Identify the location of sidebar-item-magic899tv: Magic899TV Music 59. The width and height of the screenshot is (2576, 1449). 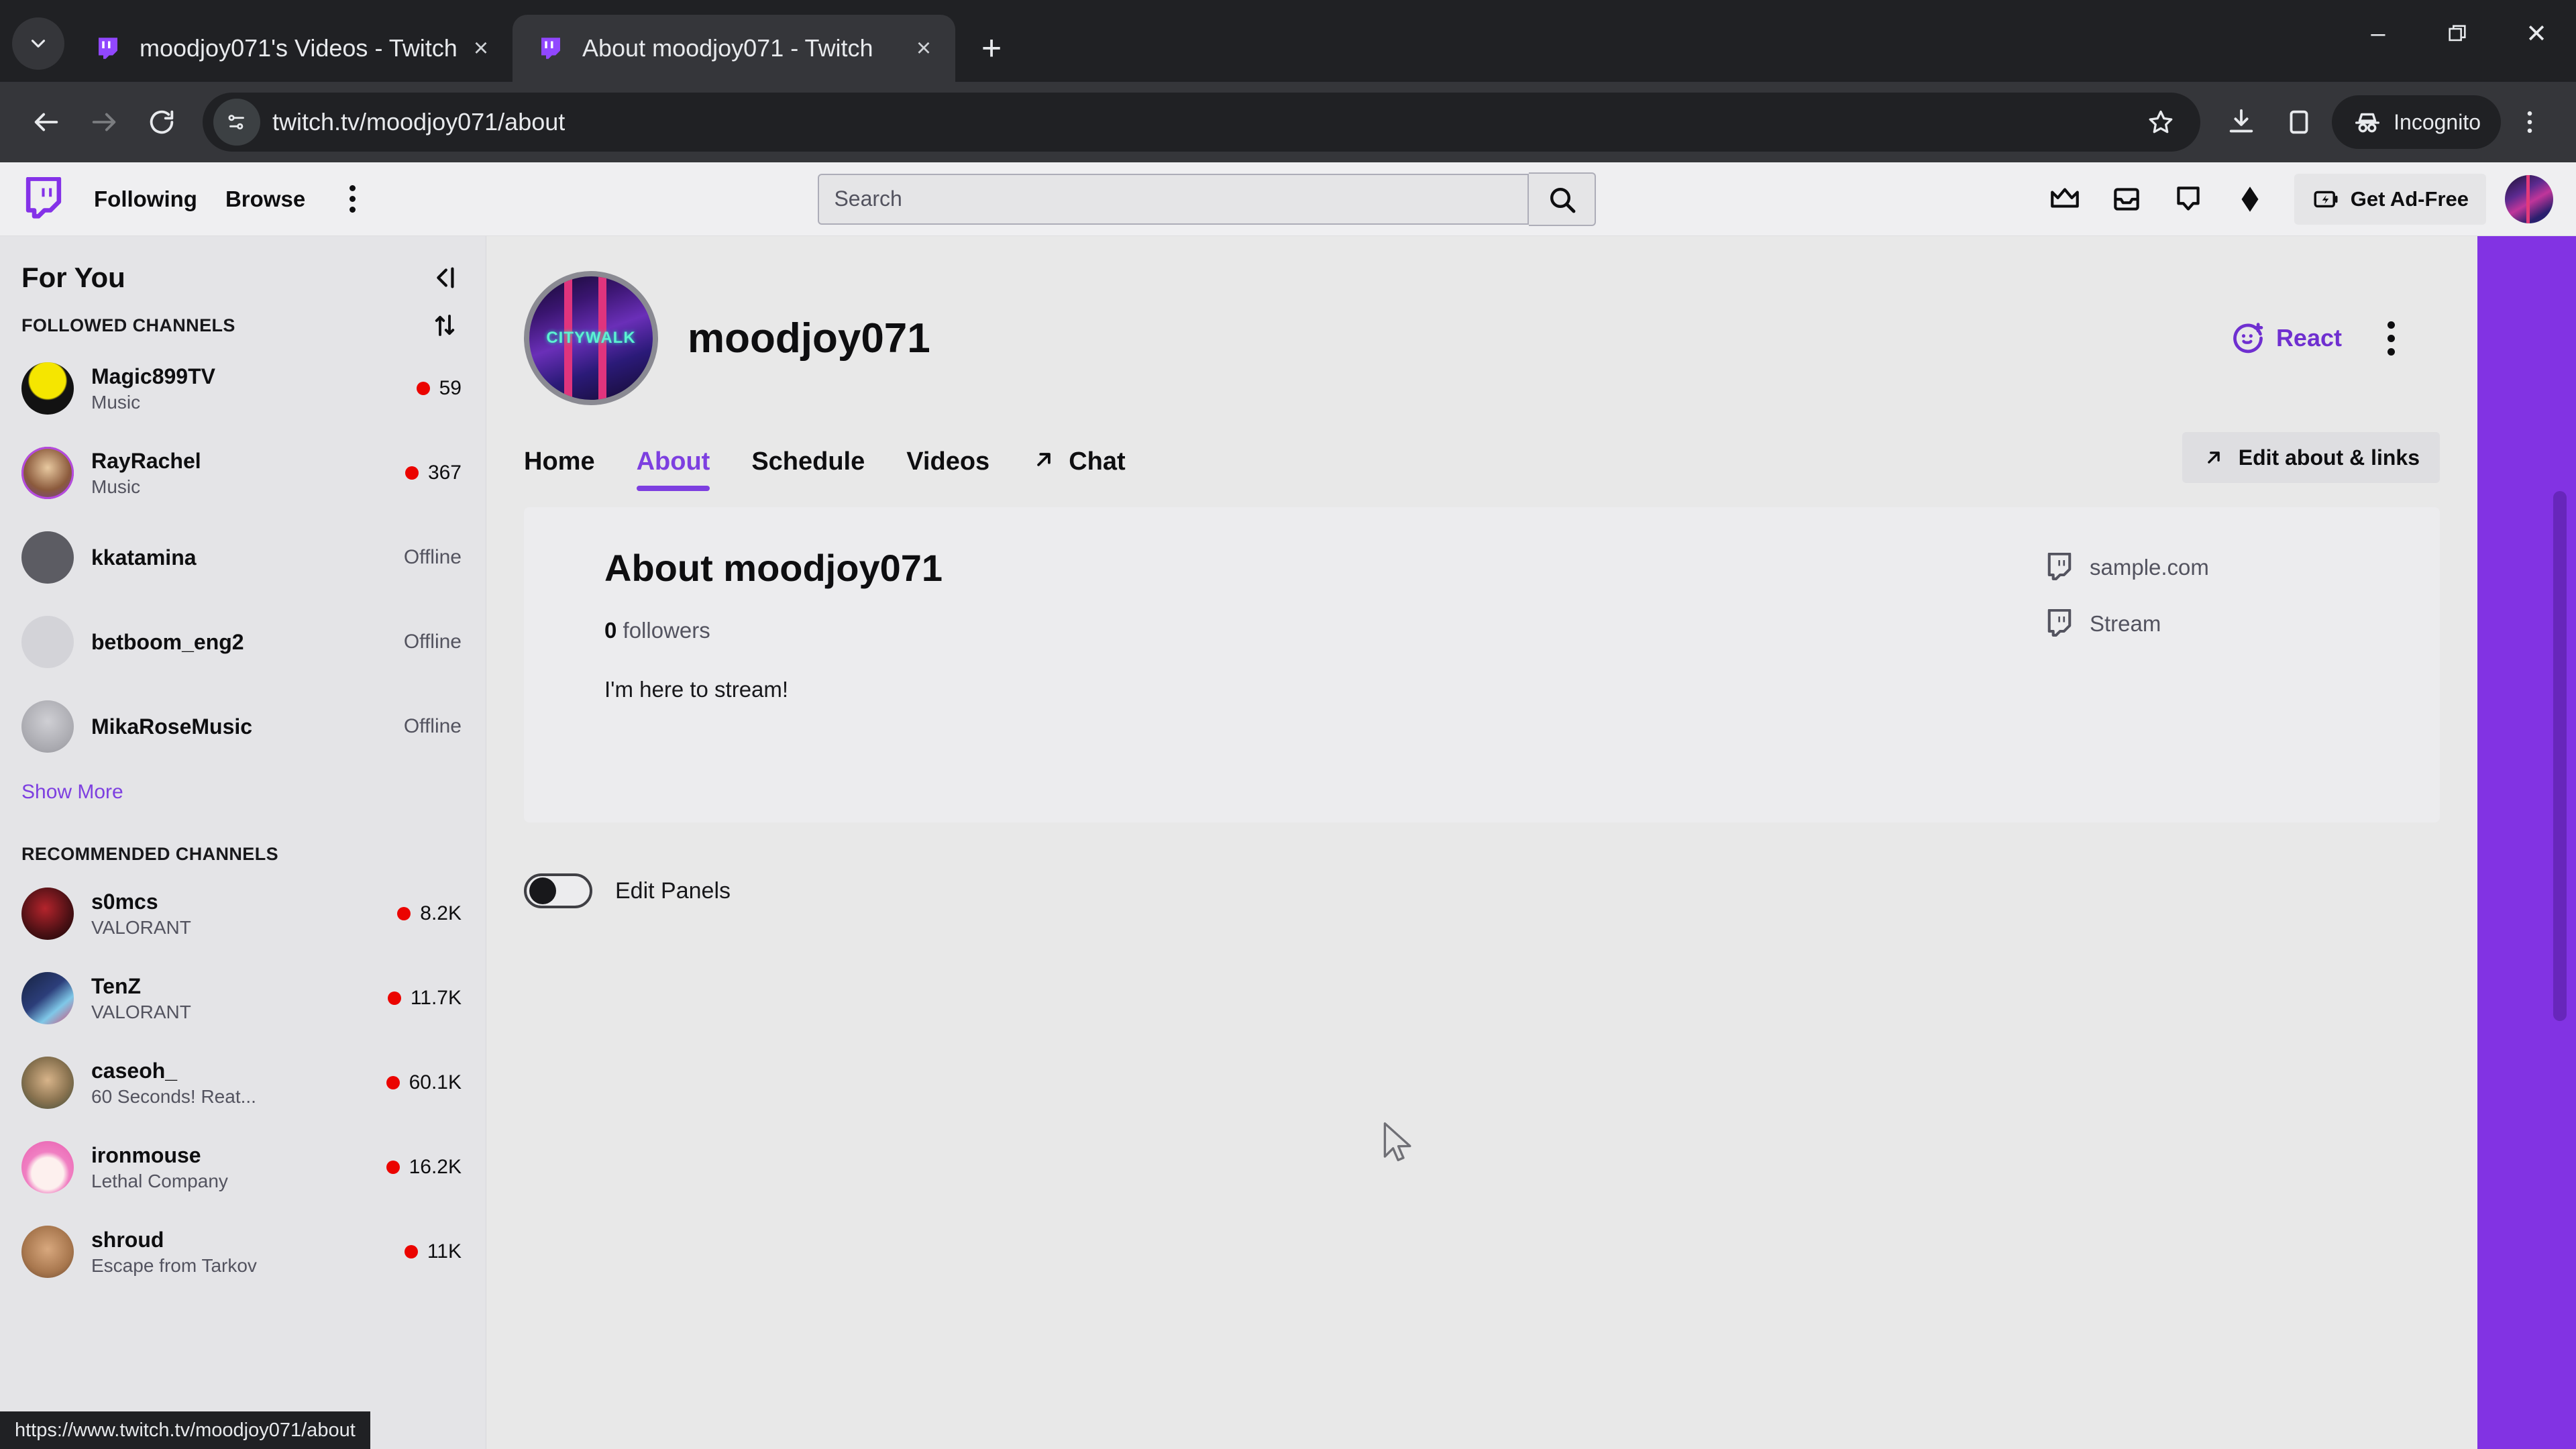
(243, 388).